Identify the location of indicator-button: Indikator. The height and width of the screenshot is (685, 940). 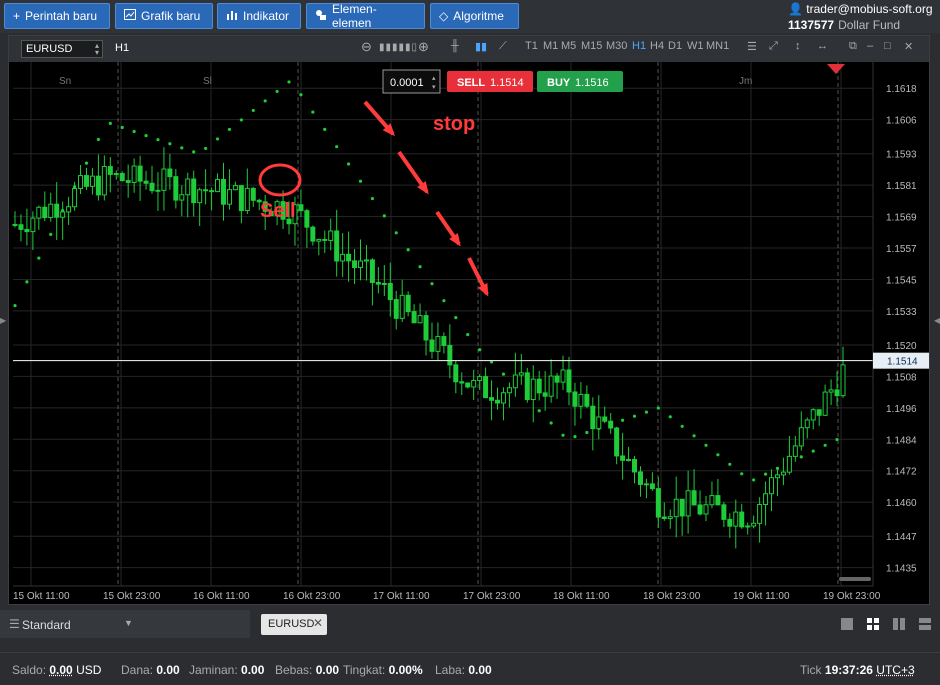
(259, 16).